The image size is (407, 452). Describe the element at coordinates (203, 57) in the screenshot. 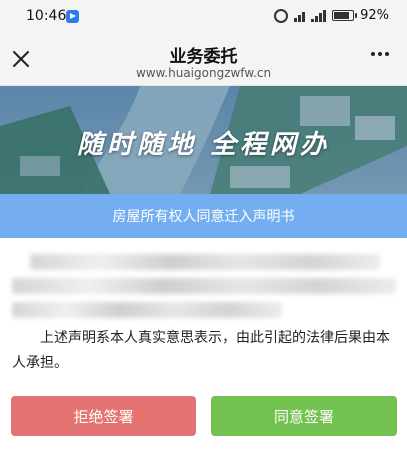

I see `page-title: 业务委托` at that location.